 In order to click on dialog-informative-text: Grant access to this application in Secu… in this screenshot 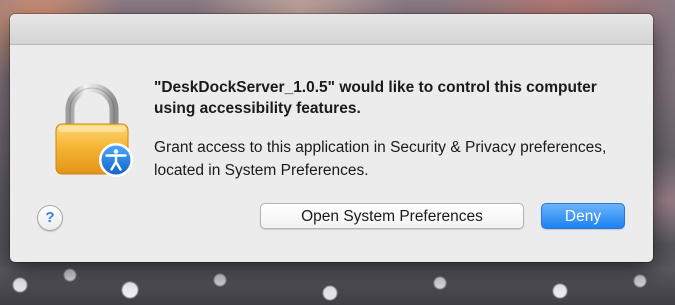, I will do `click(380, 159)`.